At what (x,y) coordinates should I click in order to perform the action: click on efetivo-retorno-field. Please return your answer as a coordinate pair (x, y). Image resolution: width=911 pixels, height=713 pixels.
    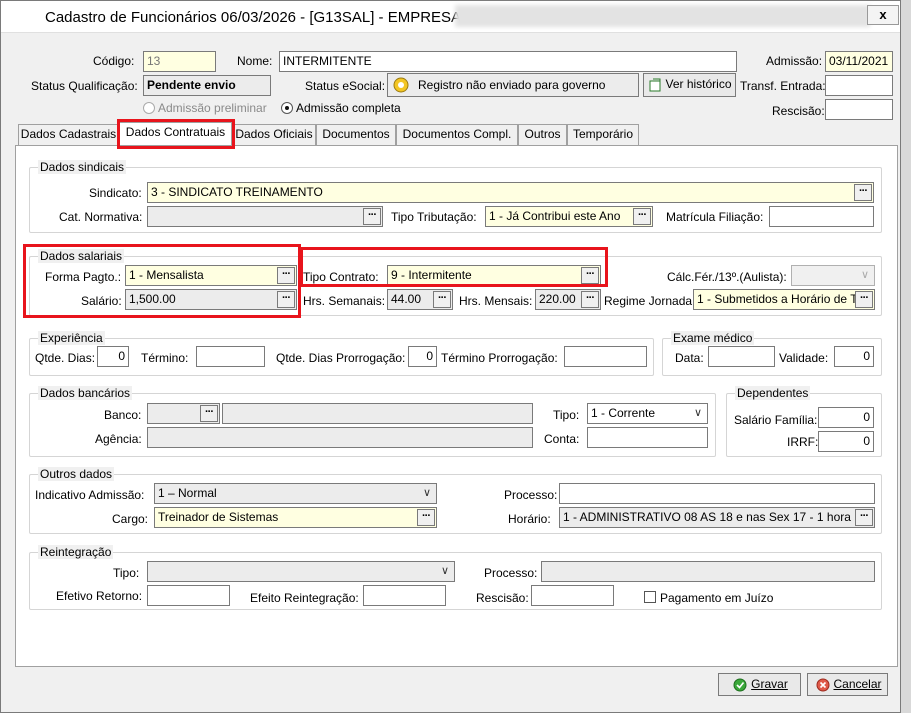
    Looking at the image, I should click on (188, 595).